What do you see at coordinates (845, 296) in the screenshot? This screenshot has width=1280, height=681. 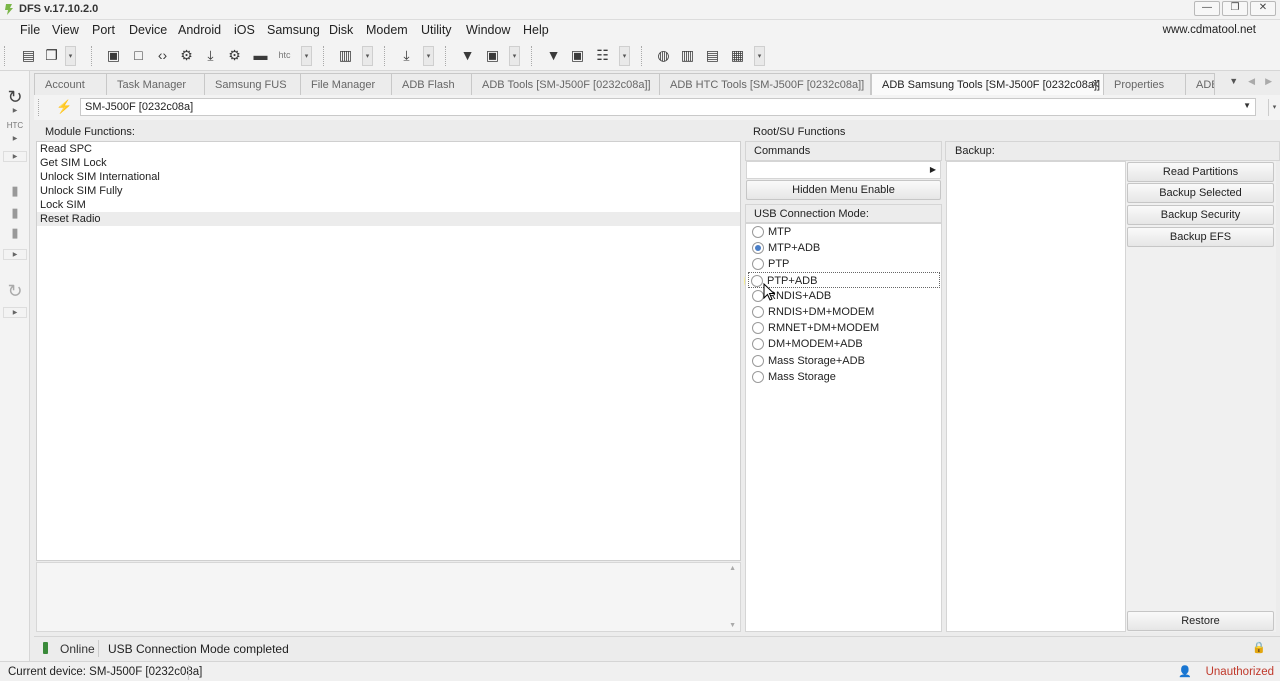 I see `radio-rndis-adb: RNDIS+ADB` at bounding box center [845, 296].